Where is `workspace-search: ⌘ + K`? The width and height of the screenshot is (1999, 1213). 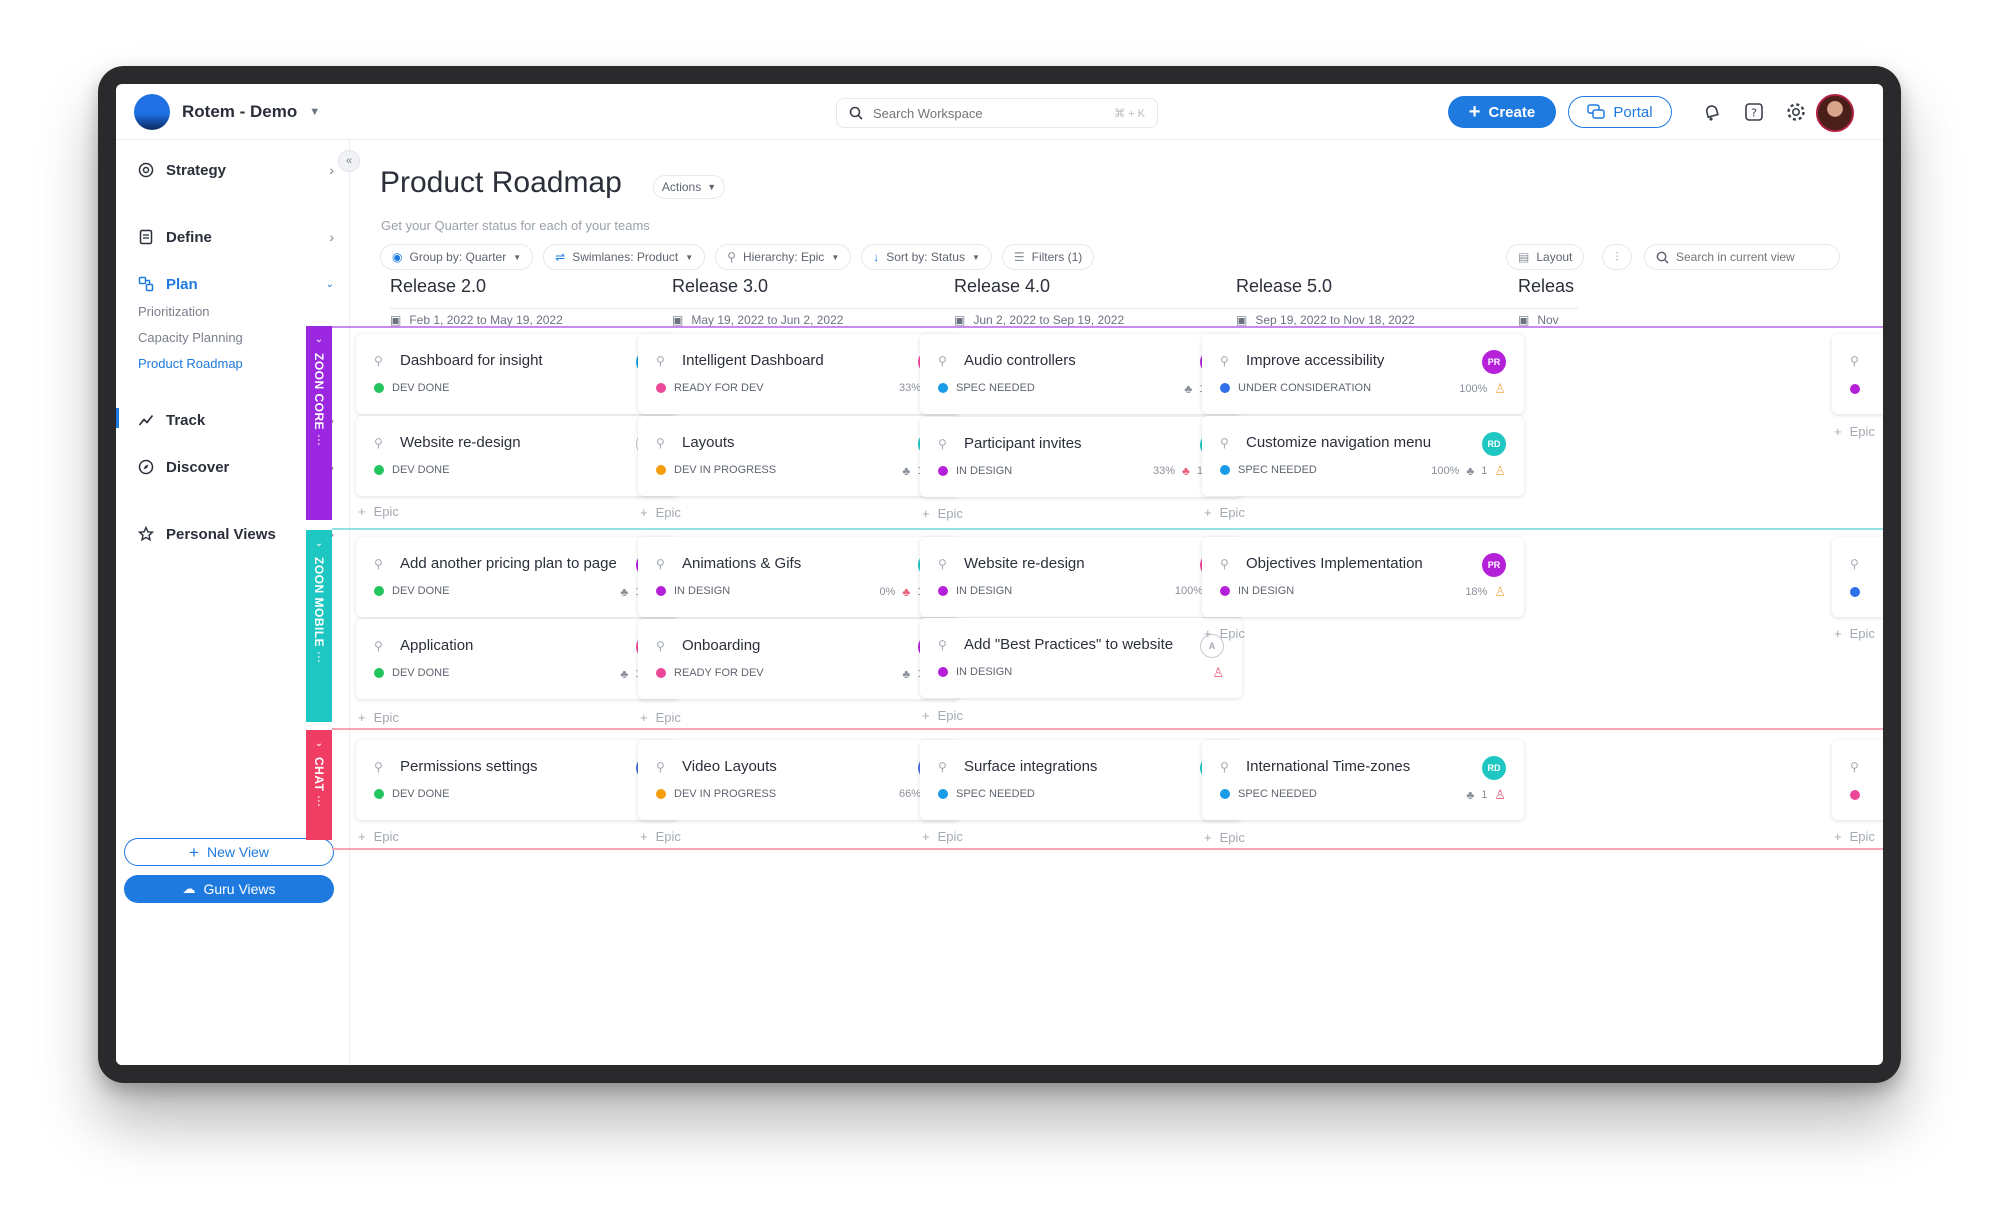 workspace-search: ⌘ + K is located at coordinates (997, 113).